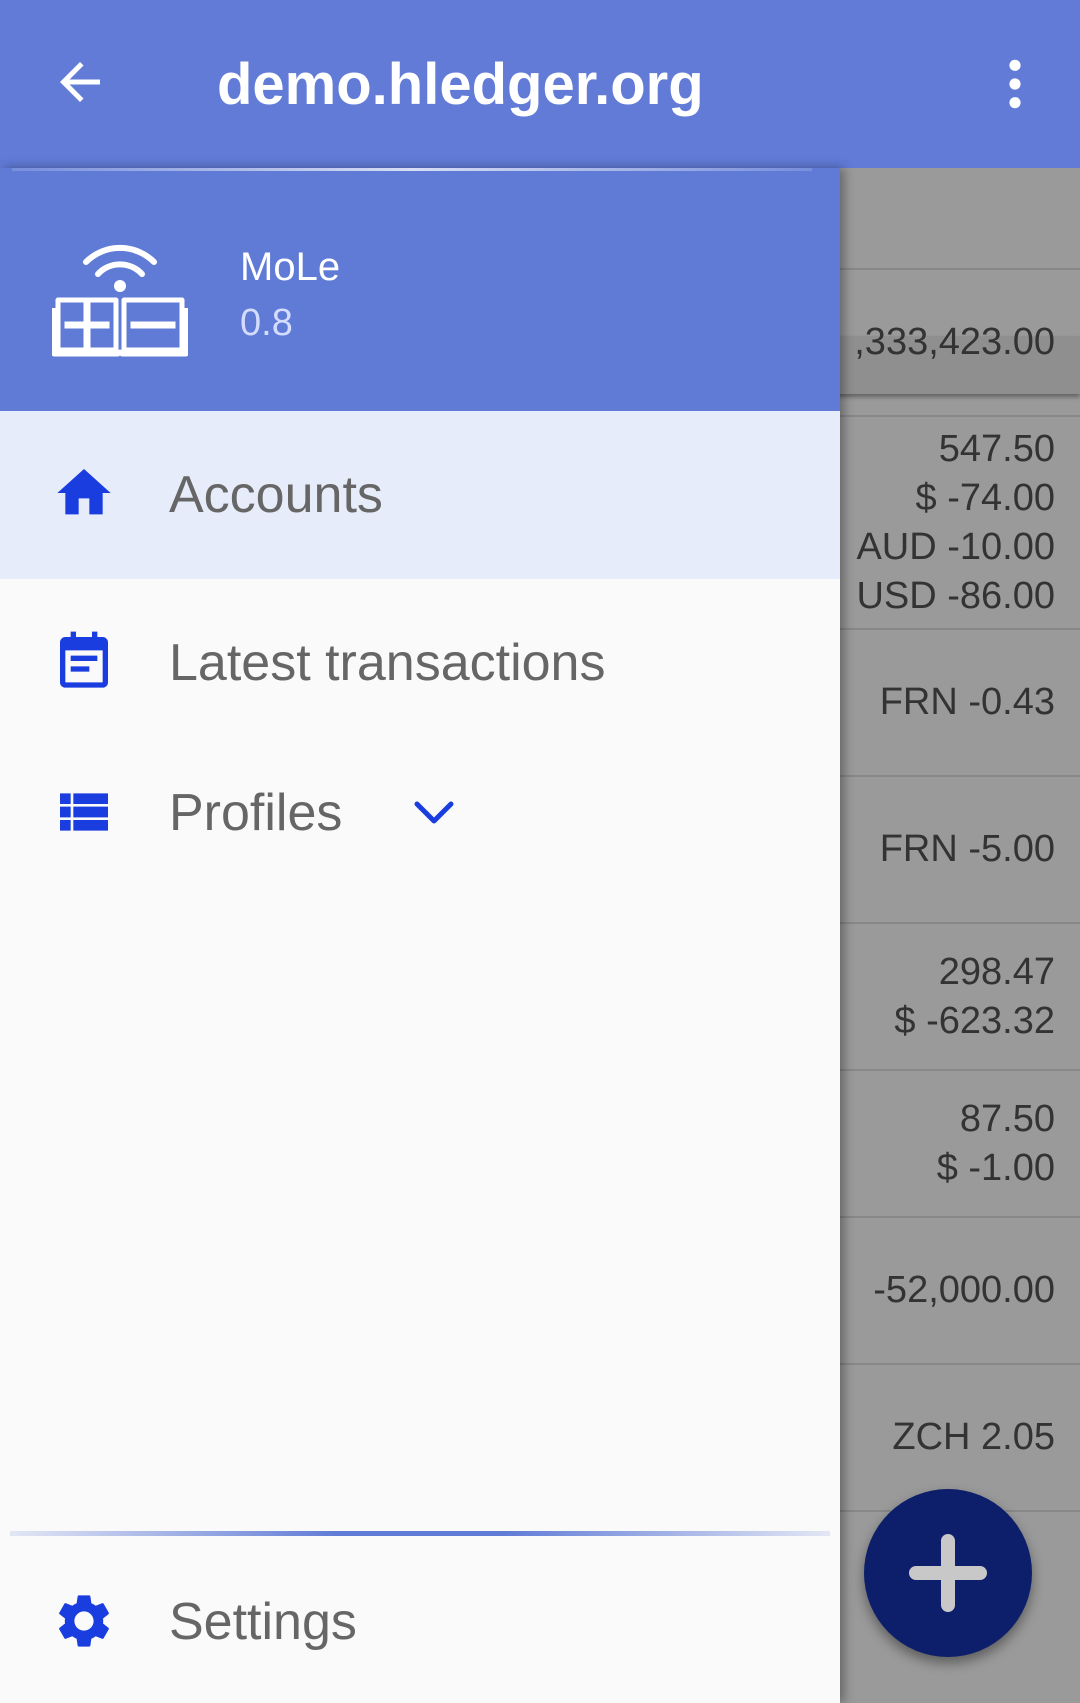 This screenshot has height=1703, width=1080. I want to click on calendar-icon, so click(84, 659).